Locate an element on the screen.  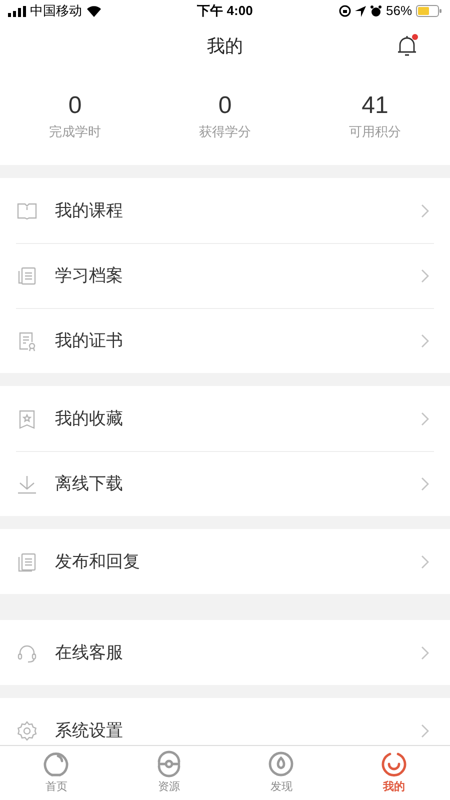
download-icon is located at coordinates (27, 484).